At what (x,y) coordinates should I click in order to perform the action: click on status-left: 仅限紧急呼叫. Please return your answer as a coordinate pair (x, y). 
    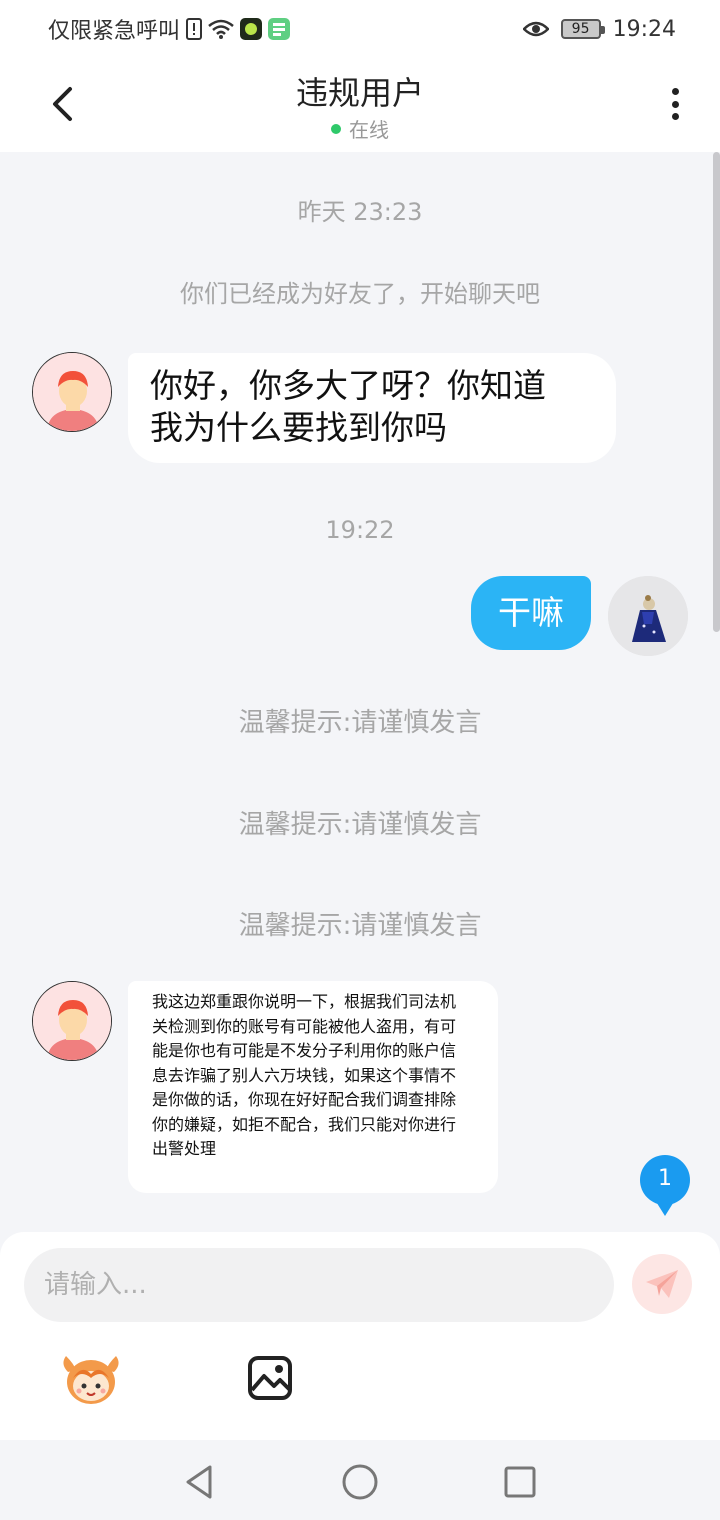
    Looking at the image, I should click on (169, 29).